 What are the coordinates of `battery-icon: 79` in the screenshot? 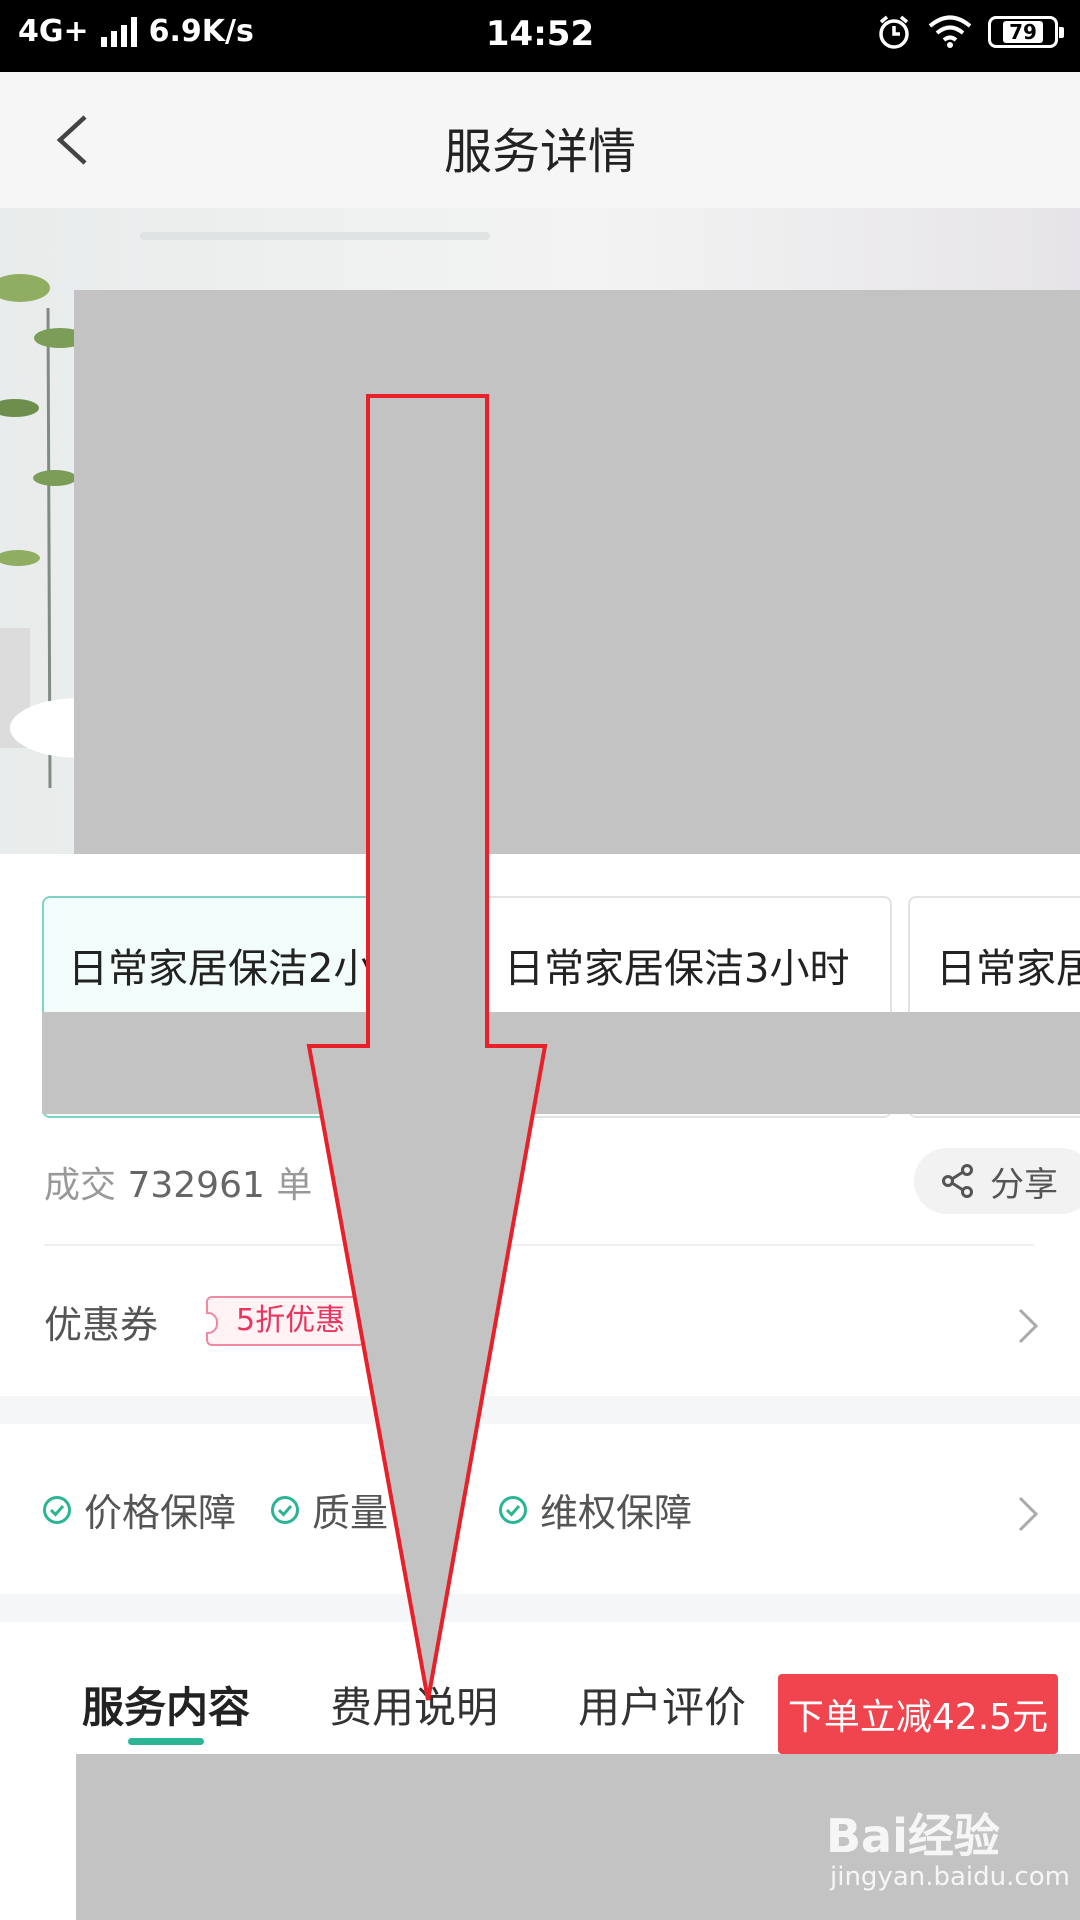 It's located at (1026, 32).